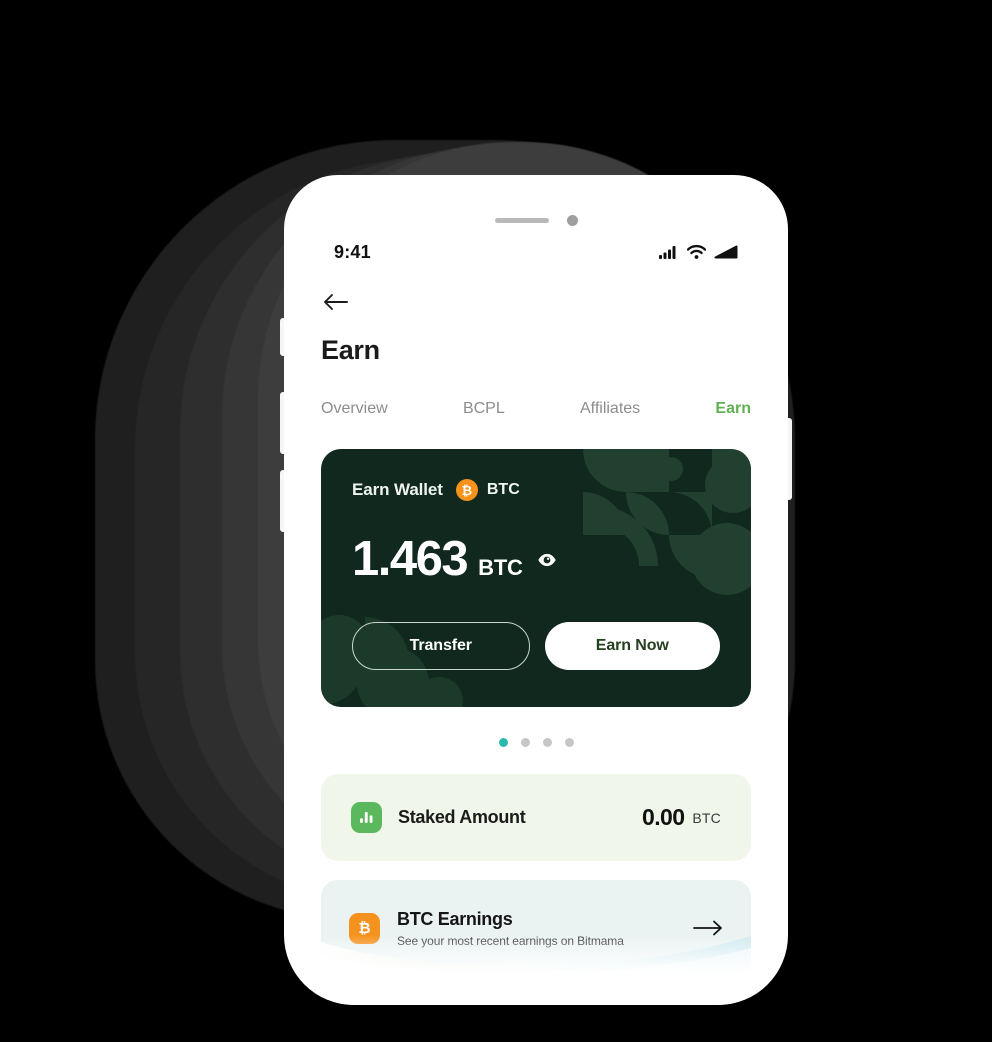 The image size is (992, 1042). I want to click on wallet-actions: Transfer Earn Now, so click(536, 646).